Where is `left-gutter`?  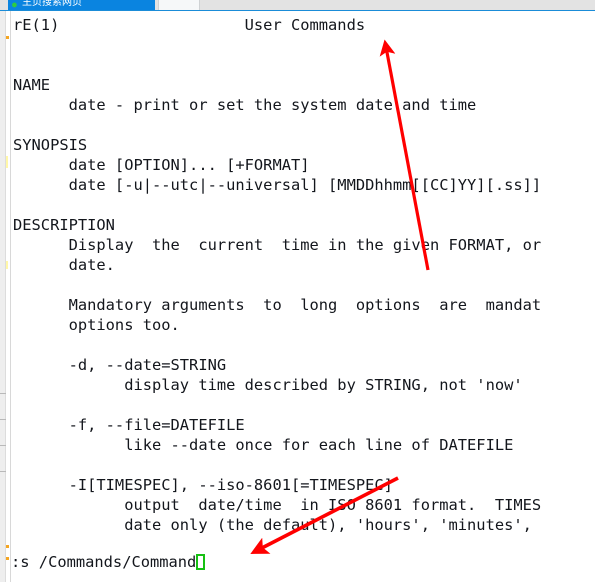 left-gutter is located at coordinates (5, 296).